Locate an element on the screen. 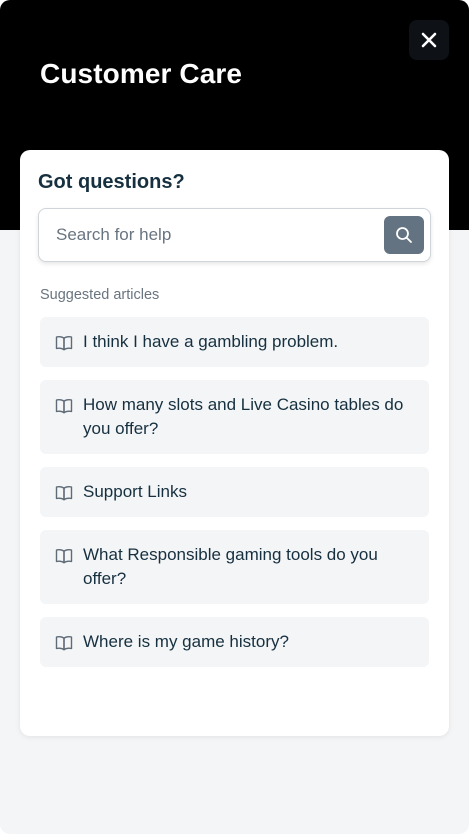 The width and height of the screenshot is (469, 834). list-item: Support Links is located at coordinates (234, 492).